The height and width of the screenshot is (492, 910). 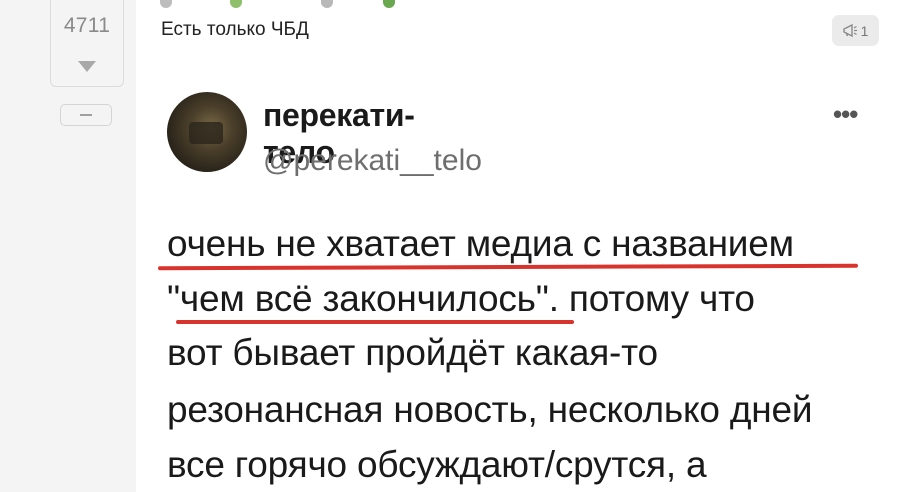 I want to click on share-badge-button: 1, so click(x=855, y=30).